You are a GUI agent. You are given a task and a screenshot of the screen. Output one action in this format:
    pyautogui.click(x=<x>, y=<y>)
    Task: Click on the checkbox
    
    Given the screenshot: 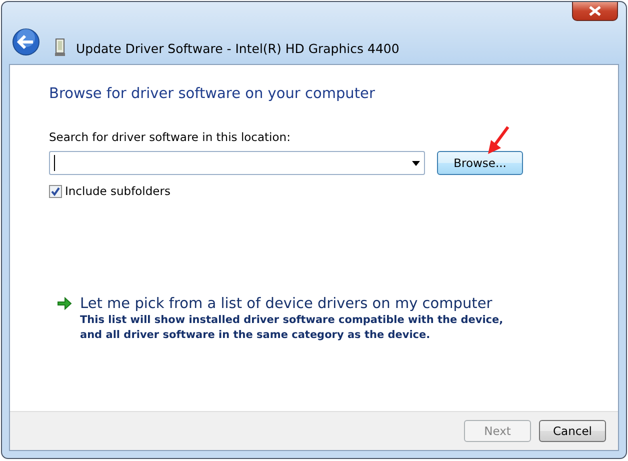 What is the action you would take?
    pyautogui.click(x=55, y=191)
    